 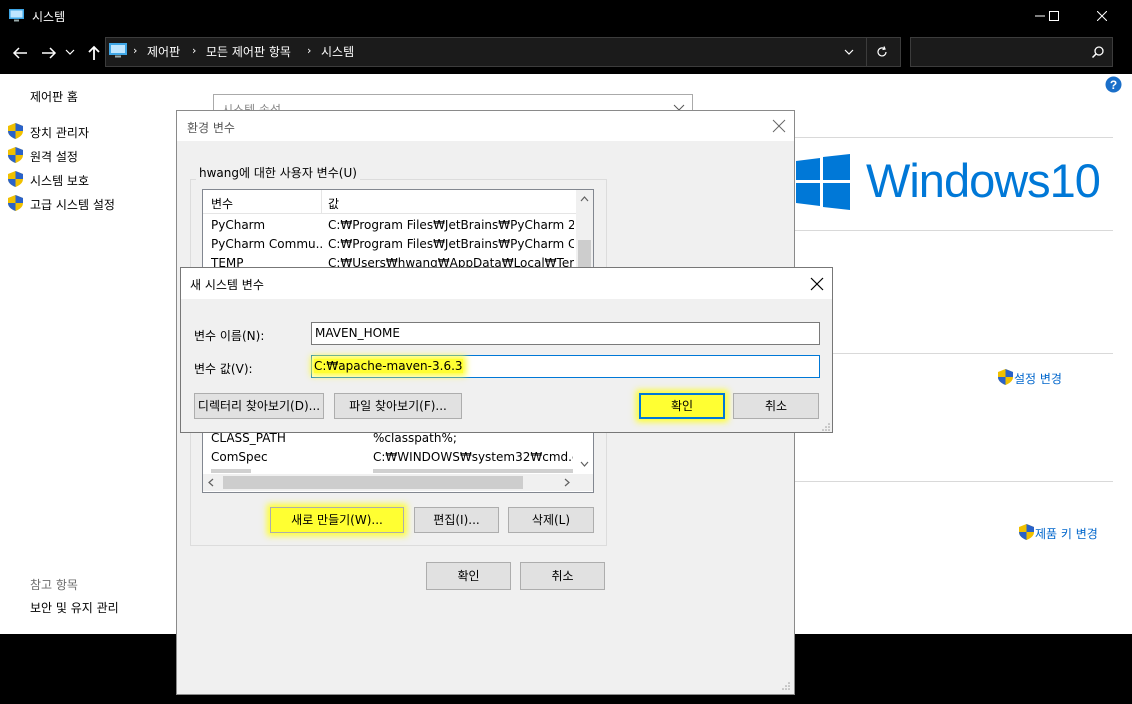 What do you see at coordinates (567, 482) in the screenshot?
I see `scroll-right-icon` at bounding box center [567, 482].